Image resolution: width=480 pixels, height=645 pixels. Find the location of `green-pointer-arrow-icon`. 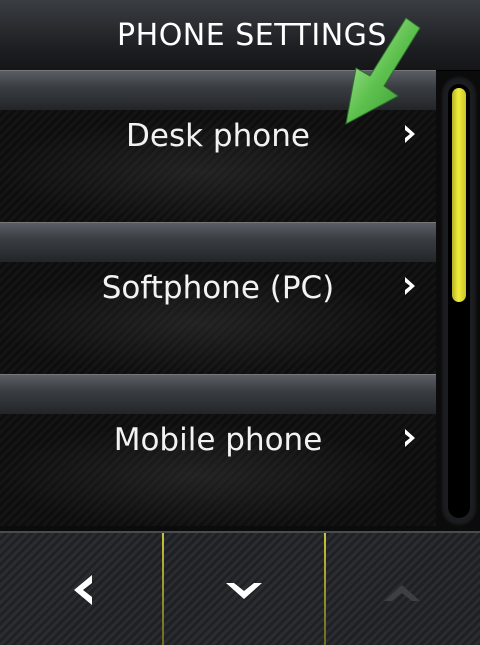

green-pointer-arrow-icon is located at coordinates (383, 71).